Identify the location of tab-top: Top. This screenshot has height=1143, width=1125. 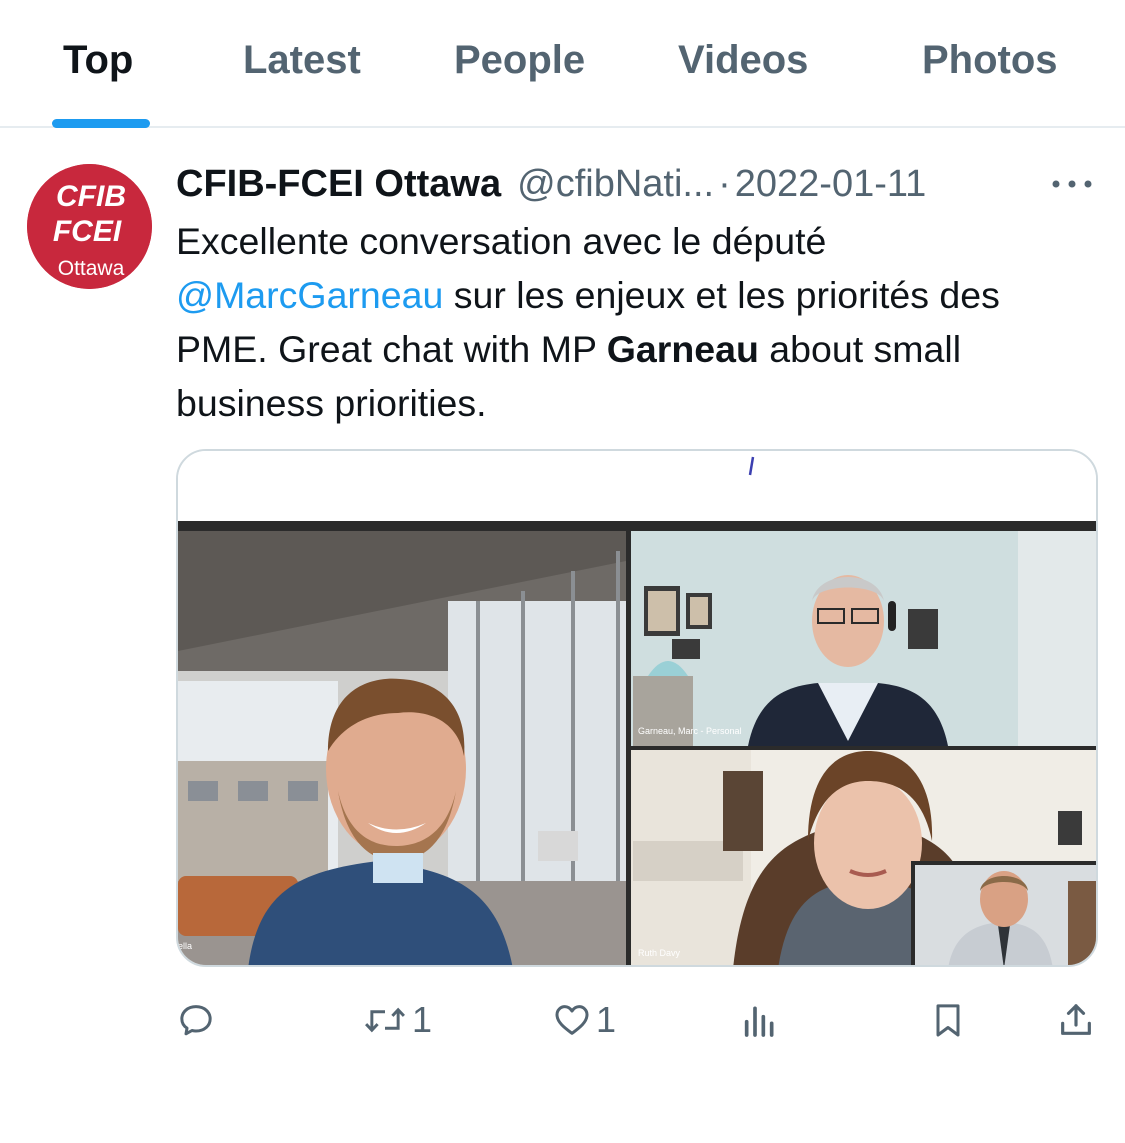
(98, 60).